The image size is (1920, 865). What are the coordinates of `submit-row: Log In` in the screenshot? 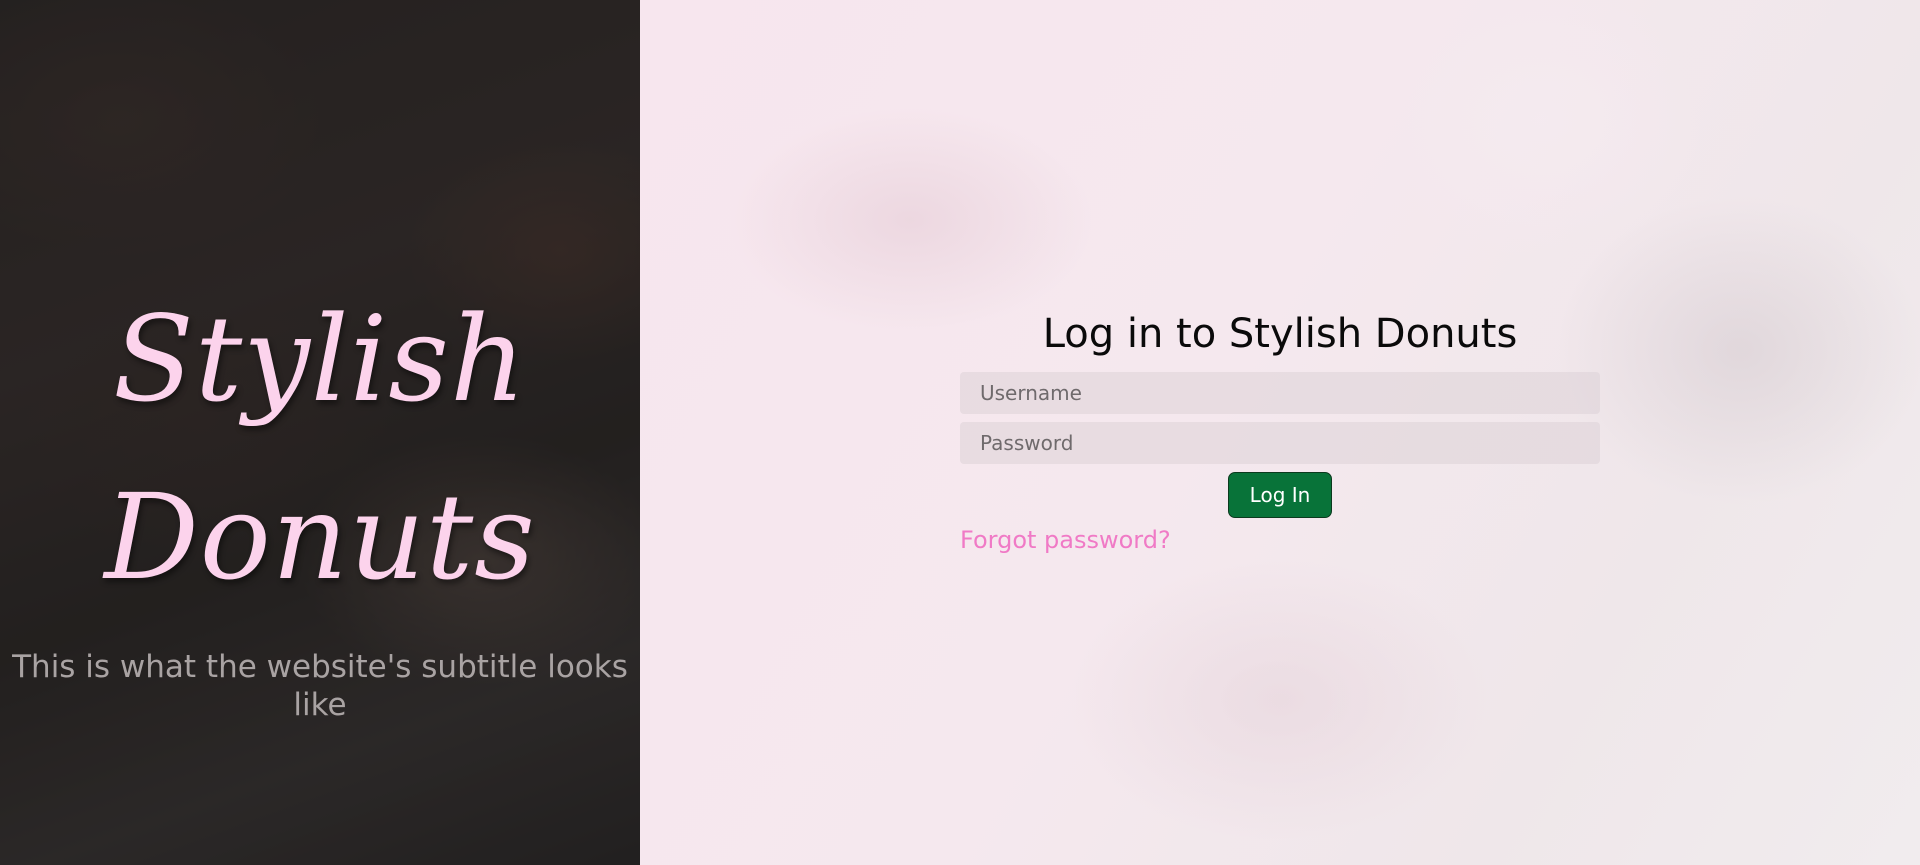 It's located at (1280, 495).